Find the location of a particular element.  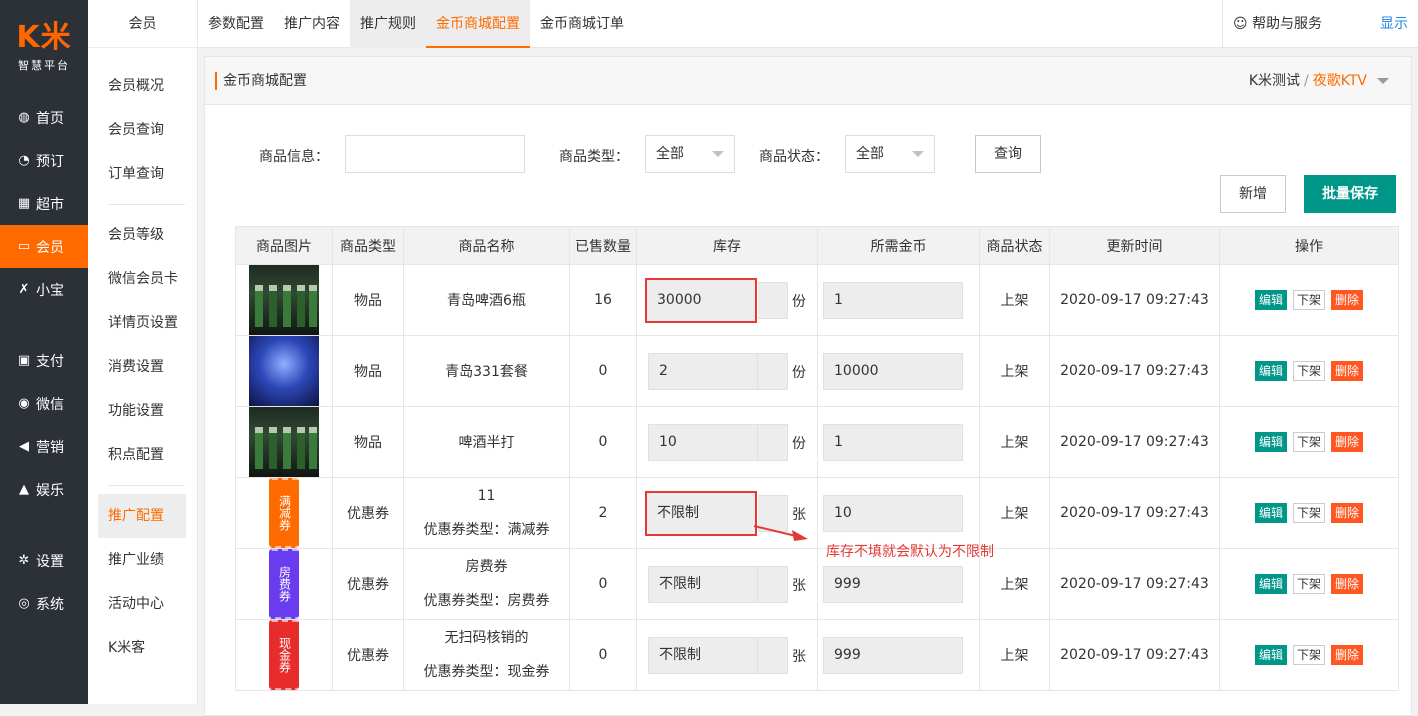

rail-item-0: ◍ 首页 is located at coordinates (44, 117).